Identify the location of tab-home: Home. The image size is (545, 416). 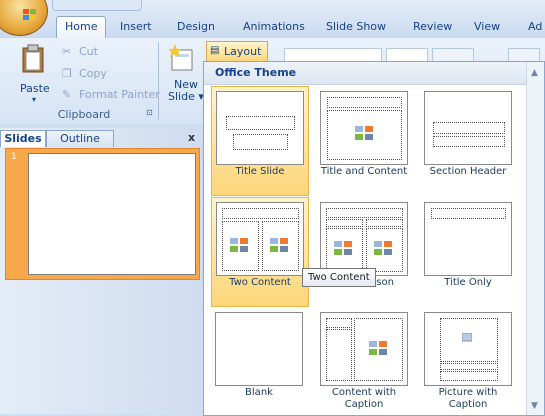
(81, 27).